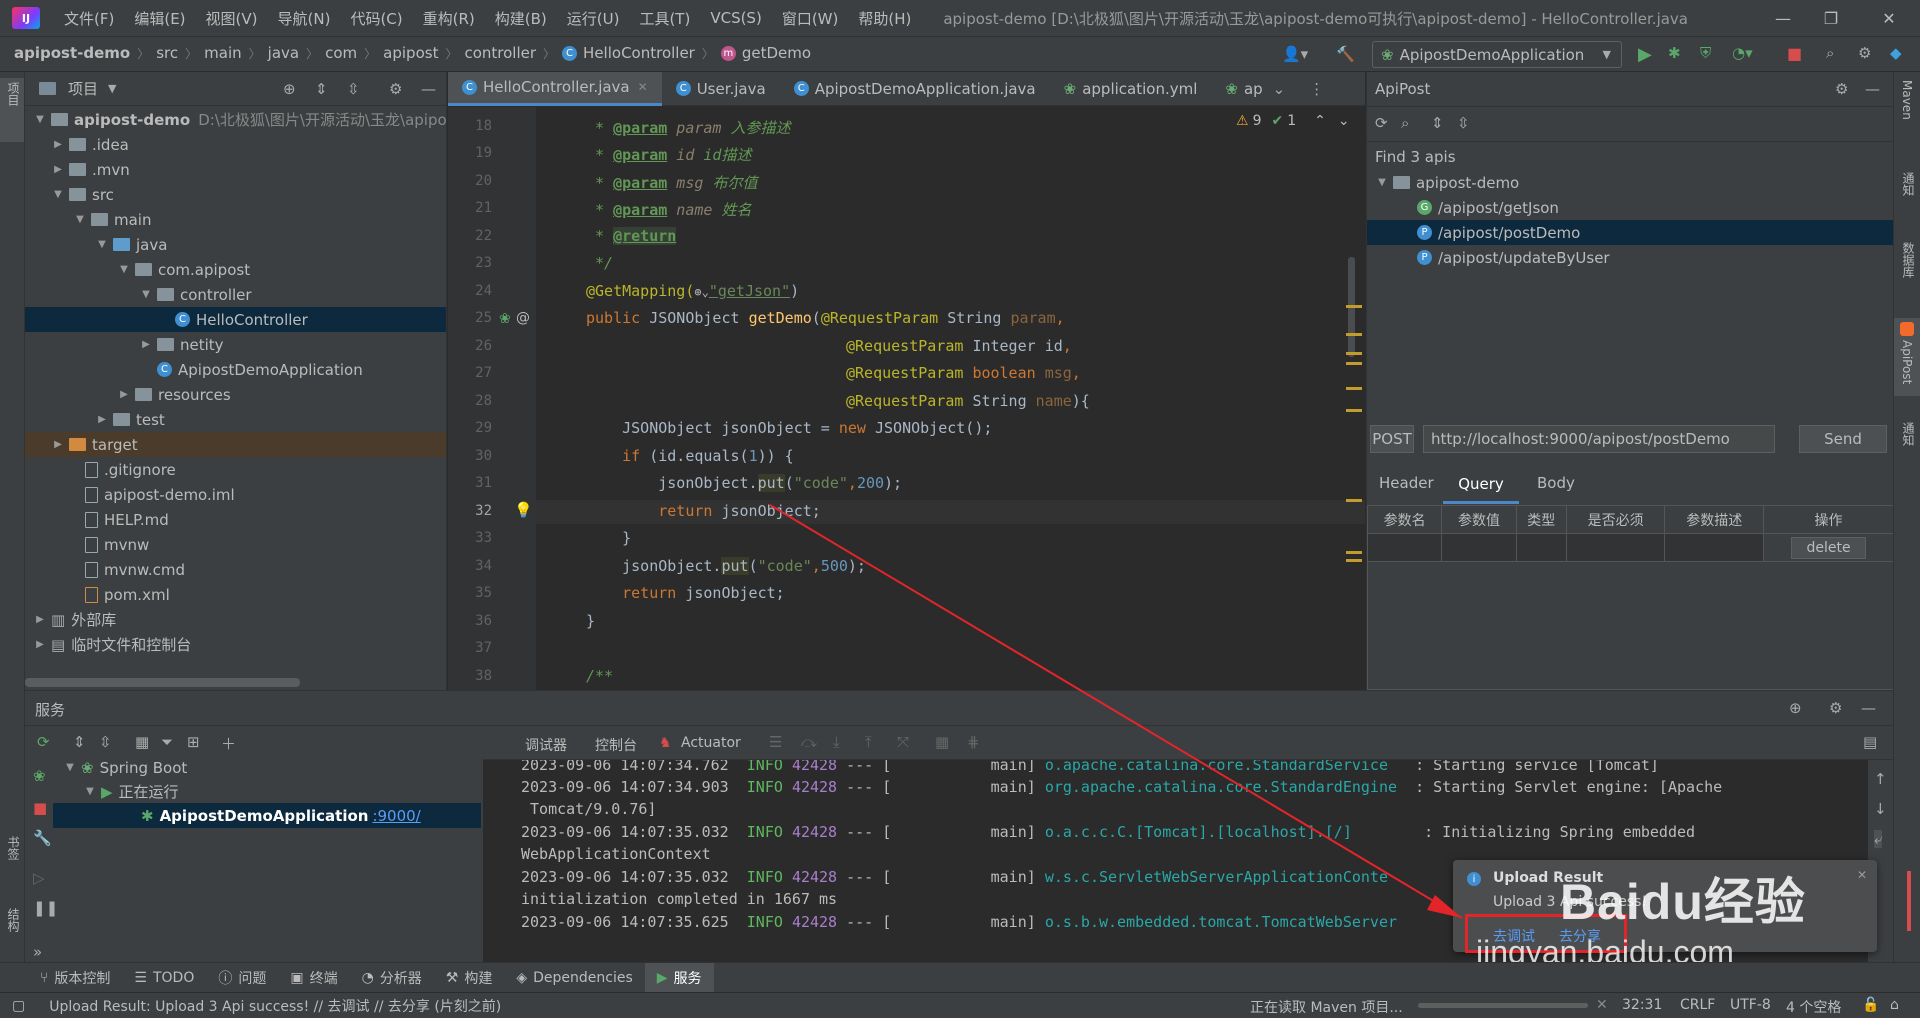  What do you see at coordinates (297, 977) in the screenshot?
I see `terminal-icon: ▣` at bounding box center [297, 977].